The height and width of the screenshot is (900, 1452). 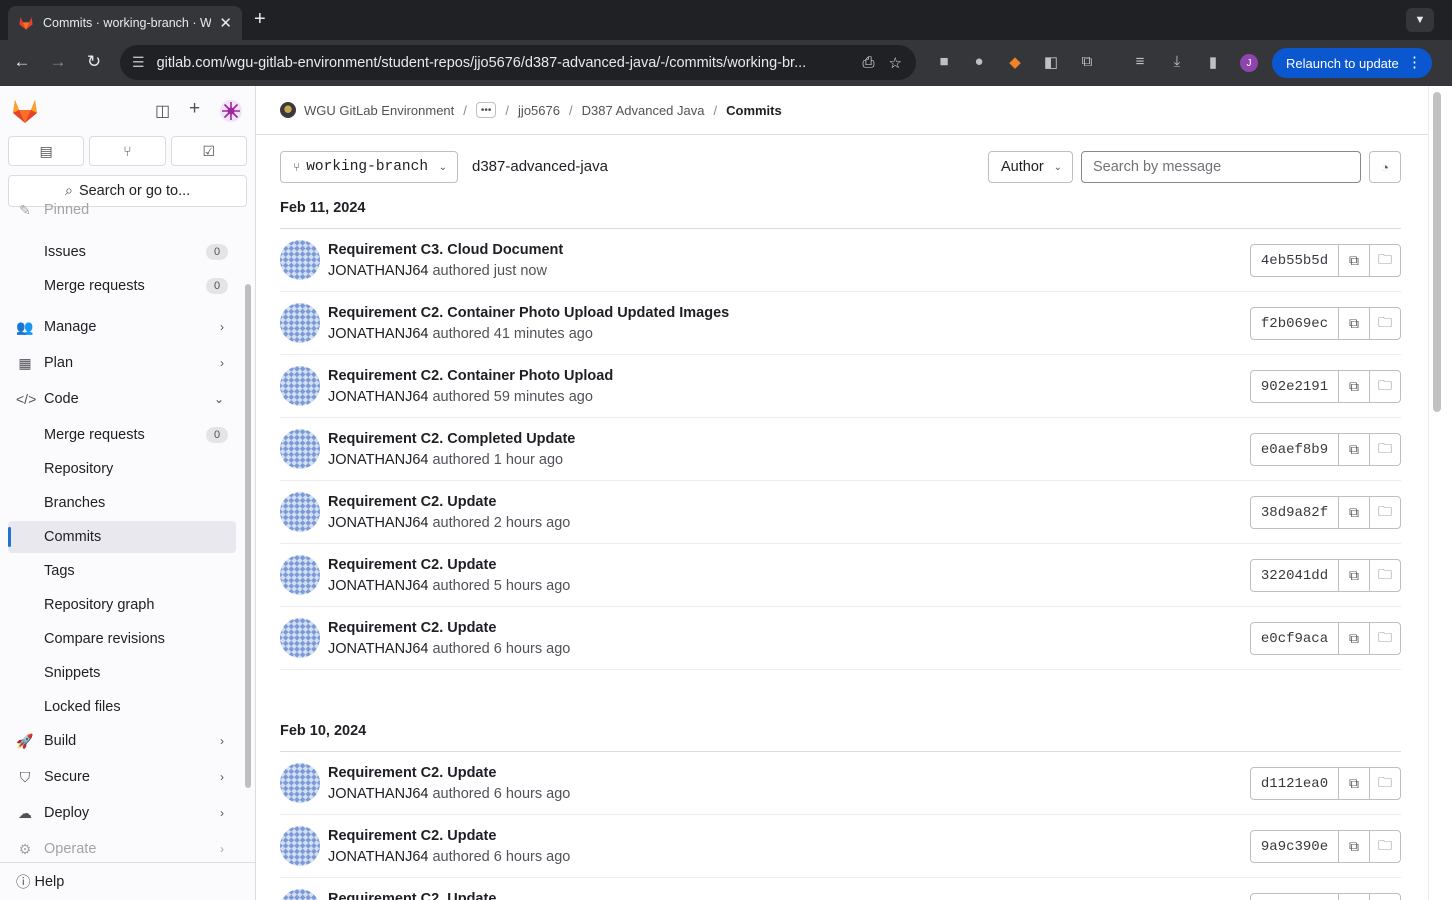 What do you see at coordinates (1177, 61) in the screenshot?
I see `download-icon: ⤓` at bounding box center [1177, 61].